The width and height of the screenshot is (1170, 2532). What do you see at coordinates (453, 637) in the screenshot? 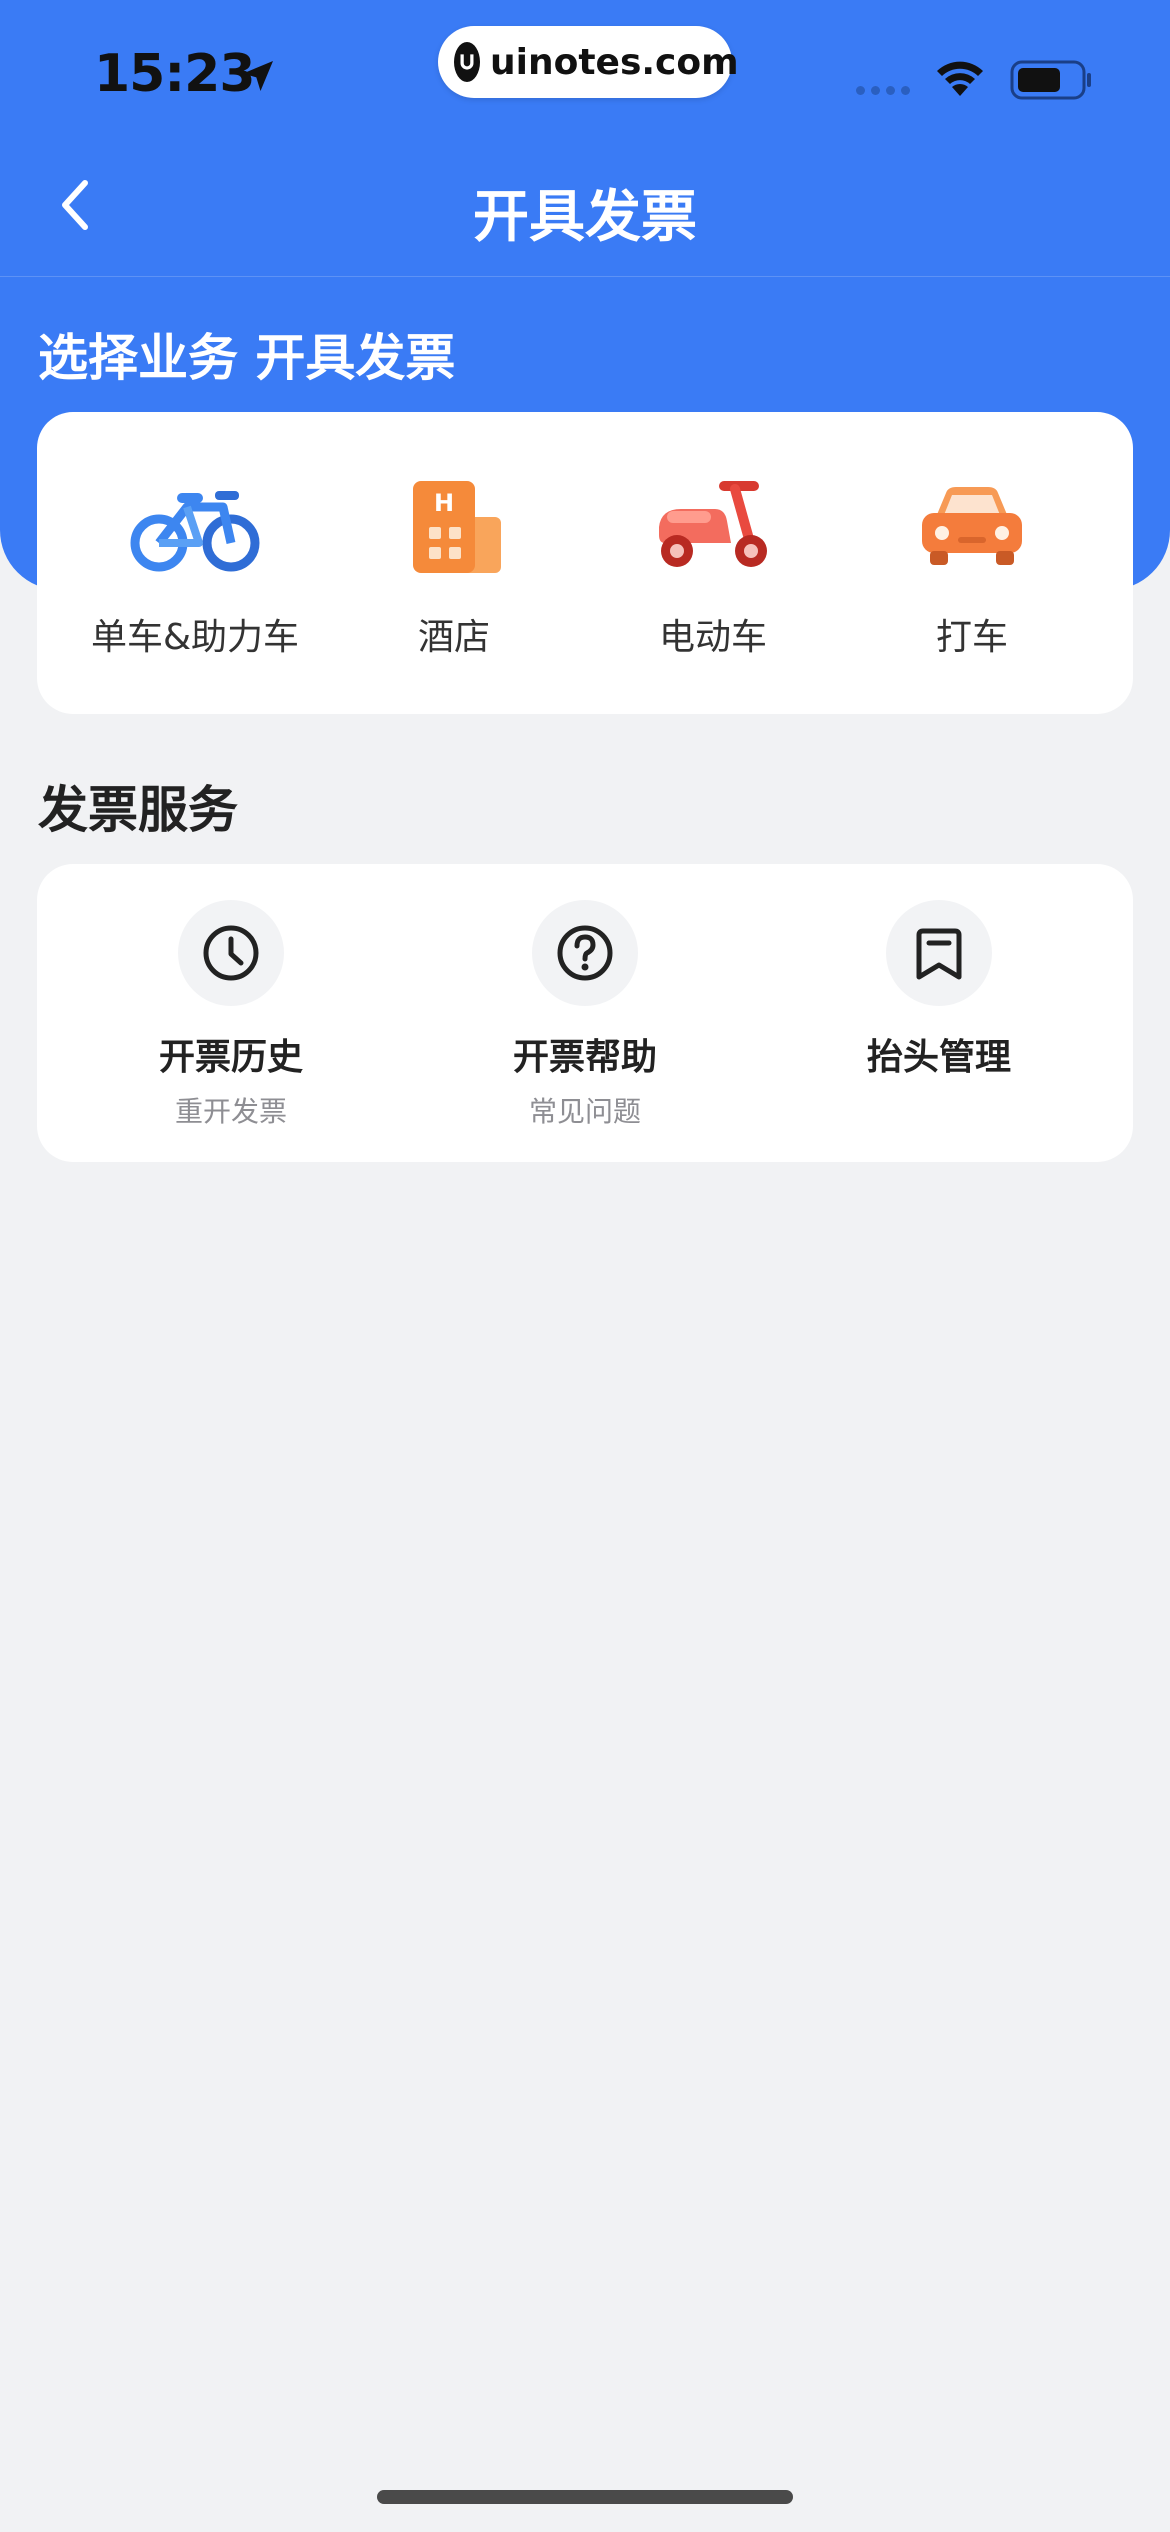
I see `business-label-hotel: 酒店` at bounding box center [453, 637].